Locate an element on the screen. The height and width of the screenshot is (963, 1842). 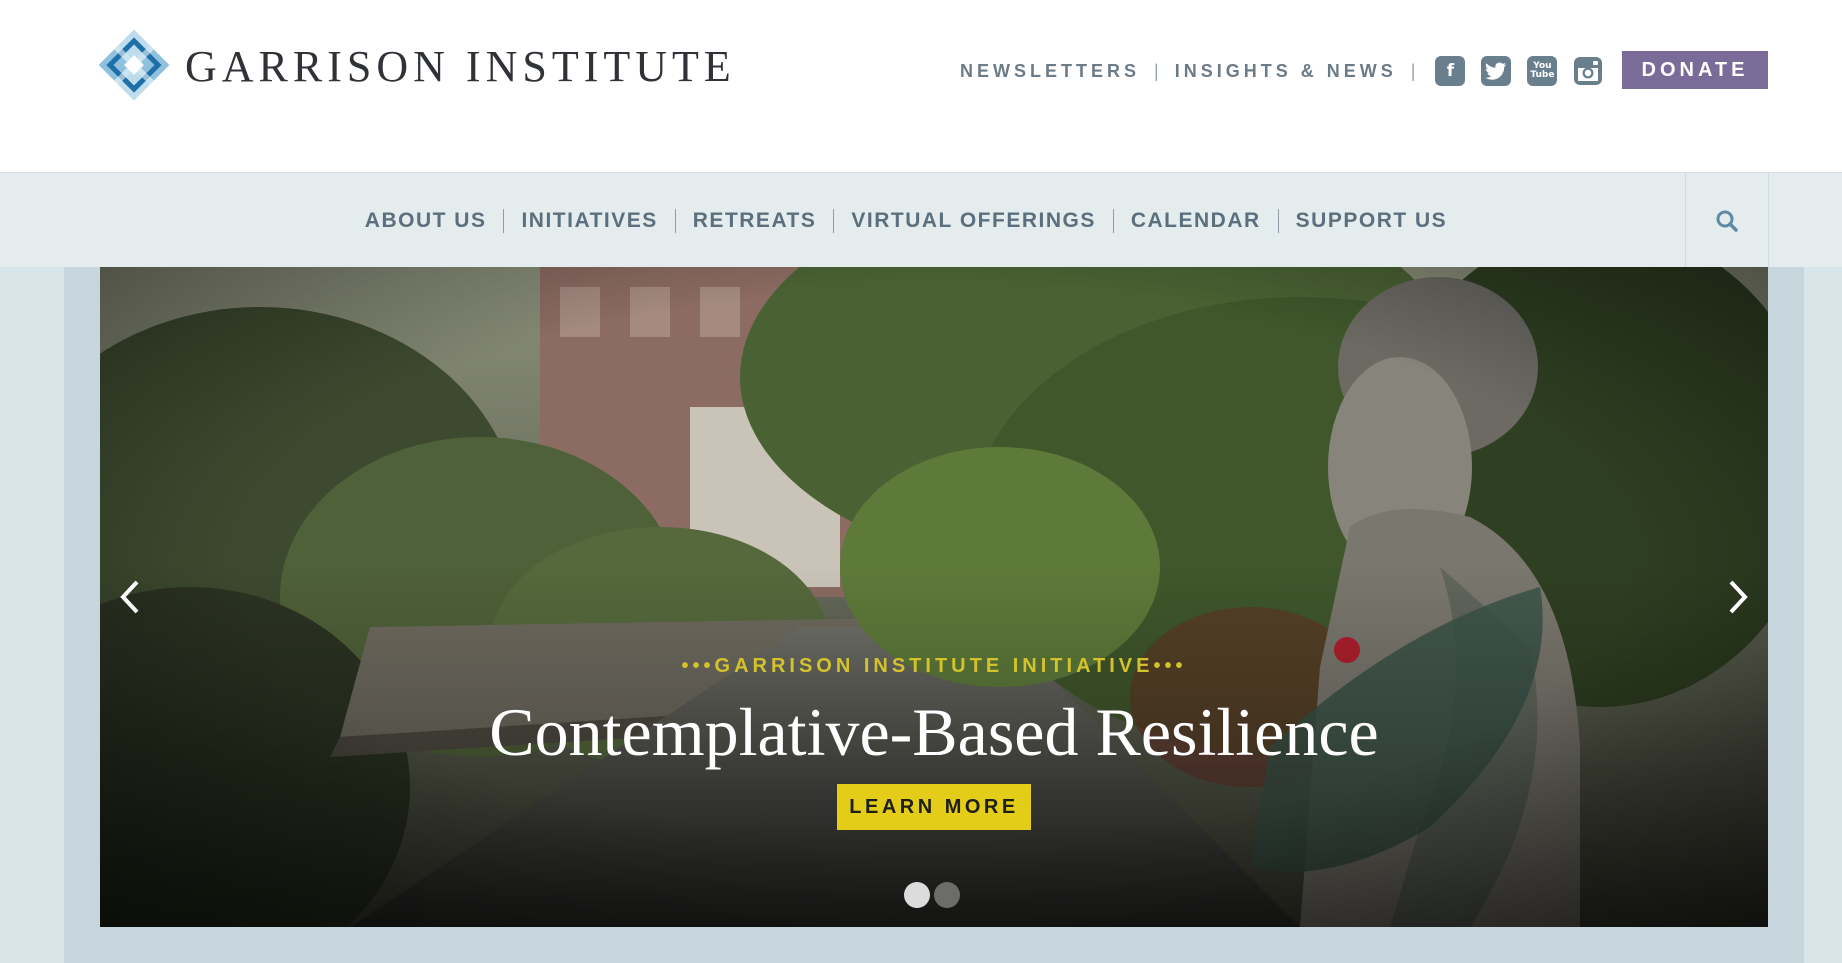
nav-item-support-us: SUPPORT US is located at coordinates (1372, 221).